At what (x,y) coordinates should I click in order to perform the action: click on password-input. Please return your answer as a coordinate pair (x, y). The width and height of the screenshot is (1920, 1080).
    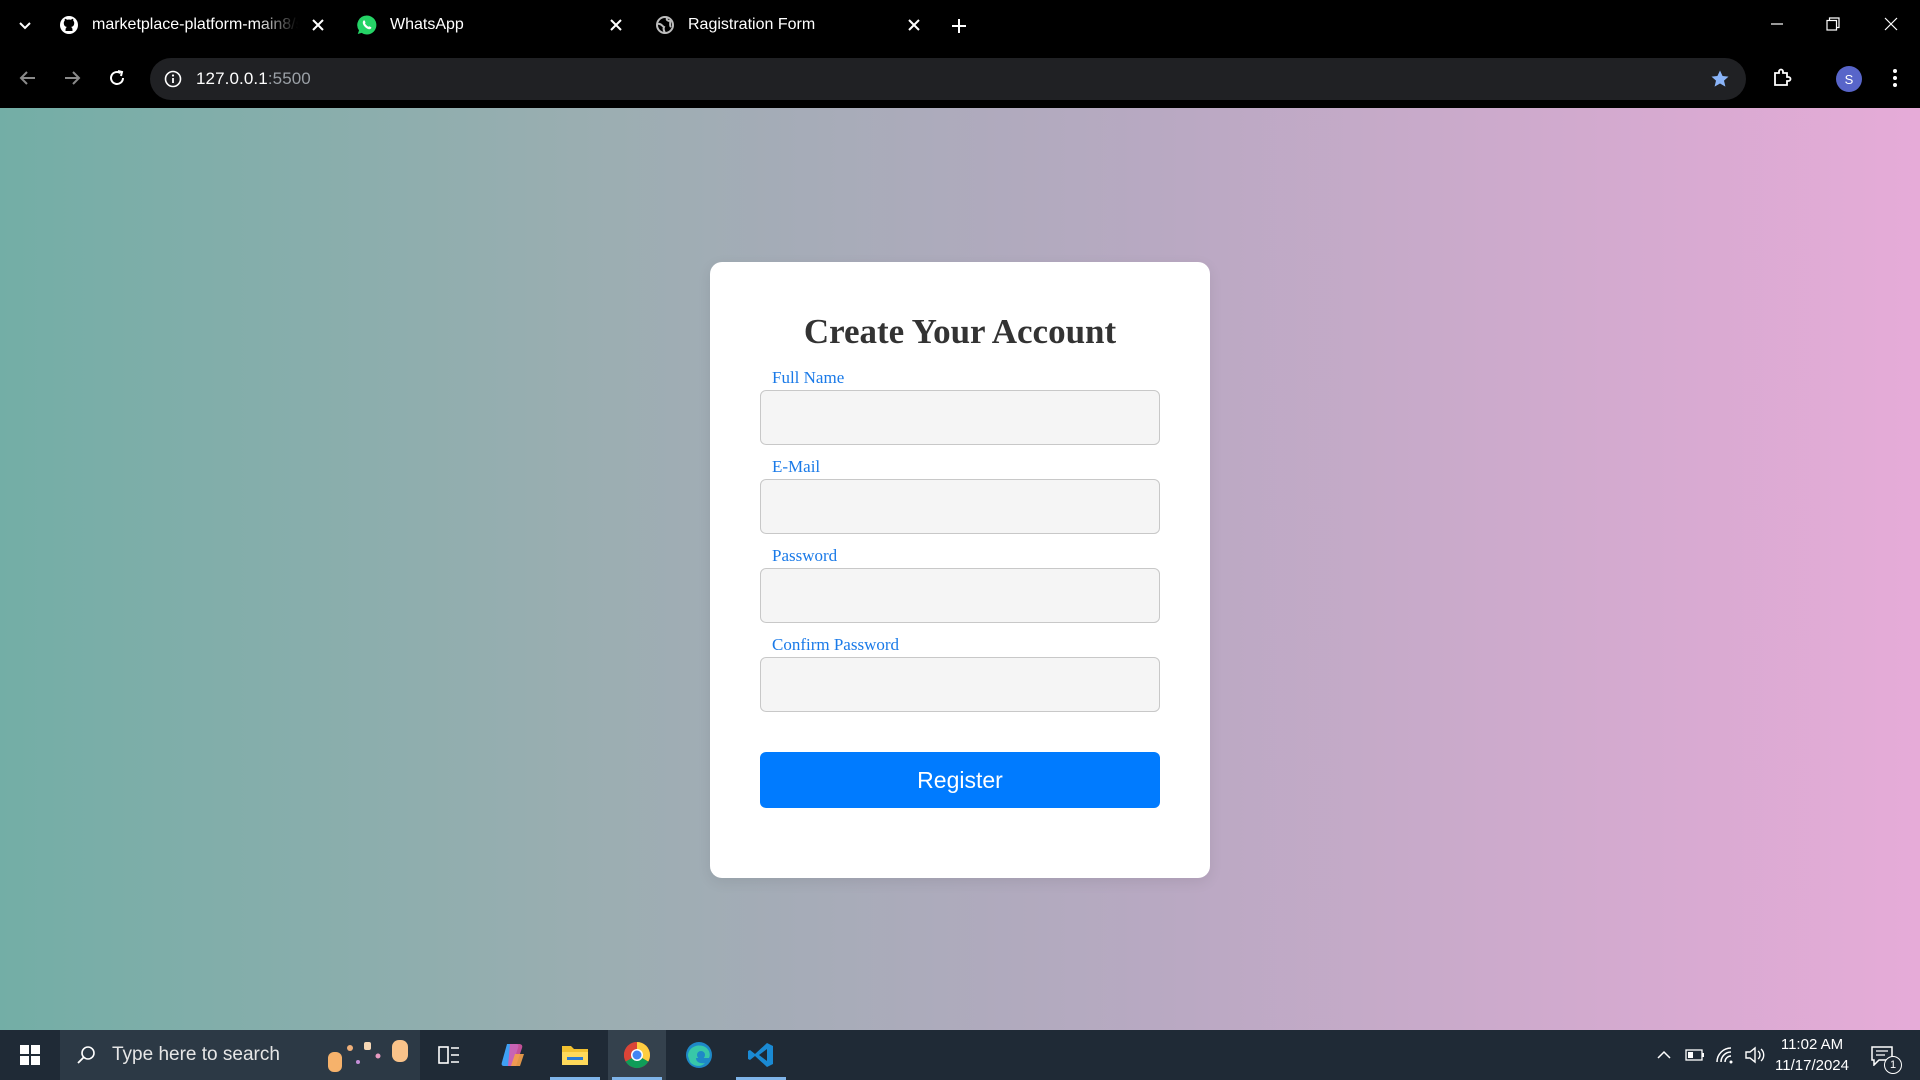
    Looking at the image, I should click on (960, 595).